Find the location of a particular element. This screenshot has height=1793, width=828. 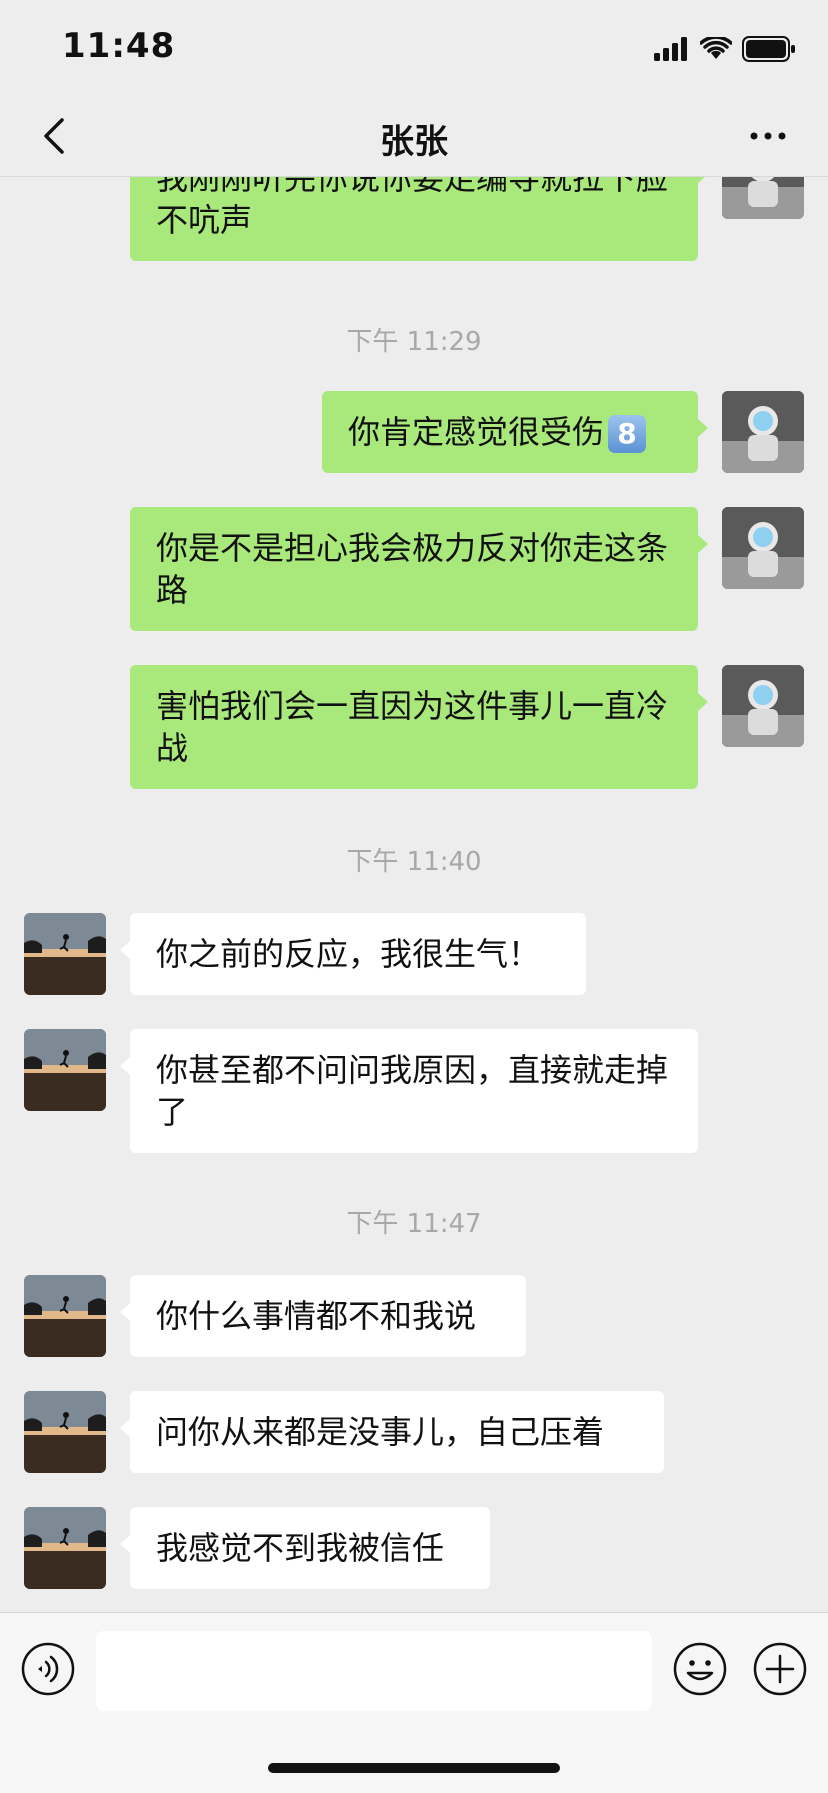

message-bubble-incoming: 你甚至都不问问我原因，直接就走掉了 is located at coordinates (409, 1091).